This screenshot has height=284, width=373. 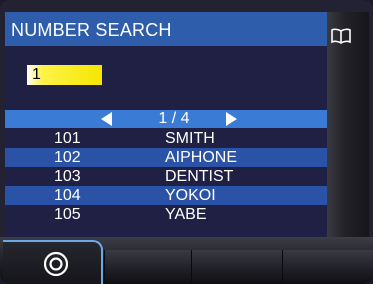 I want to click on entry-name: YABE, so click(x=186, y=214).